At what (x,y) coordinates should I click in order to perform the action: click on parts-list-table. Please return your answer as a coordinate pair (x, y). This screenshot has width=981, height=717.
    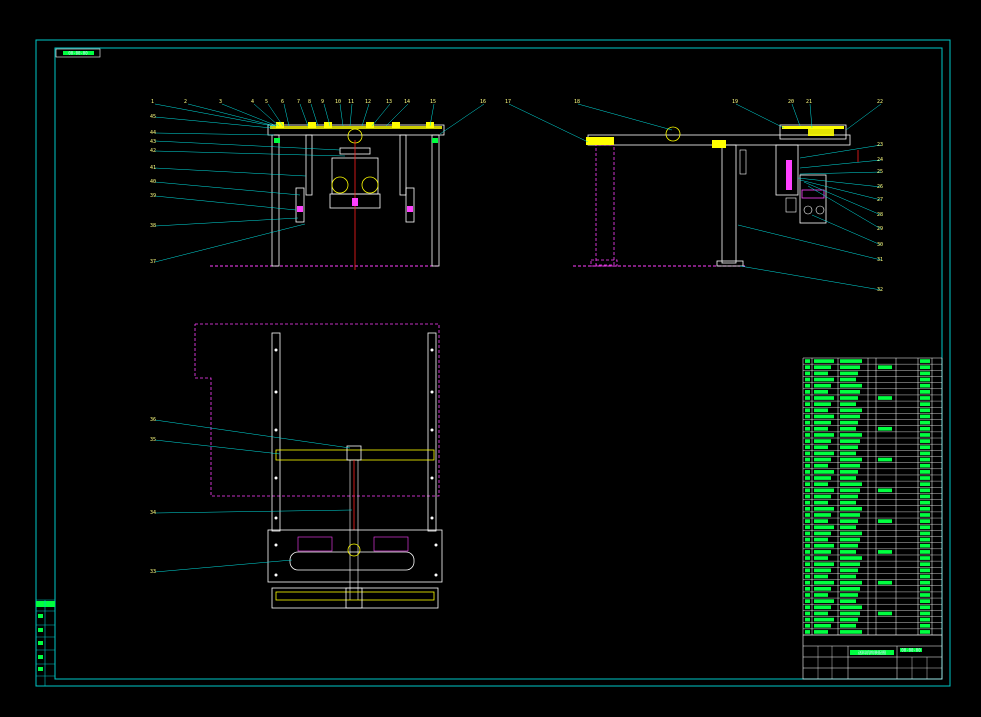
    Looking at the image, I should click on (872, 496).